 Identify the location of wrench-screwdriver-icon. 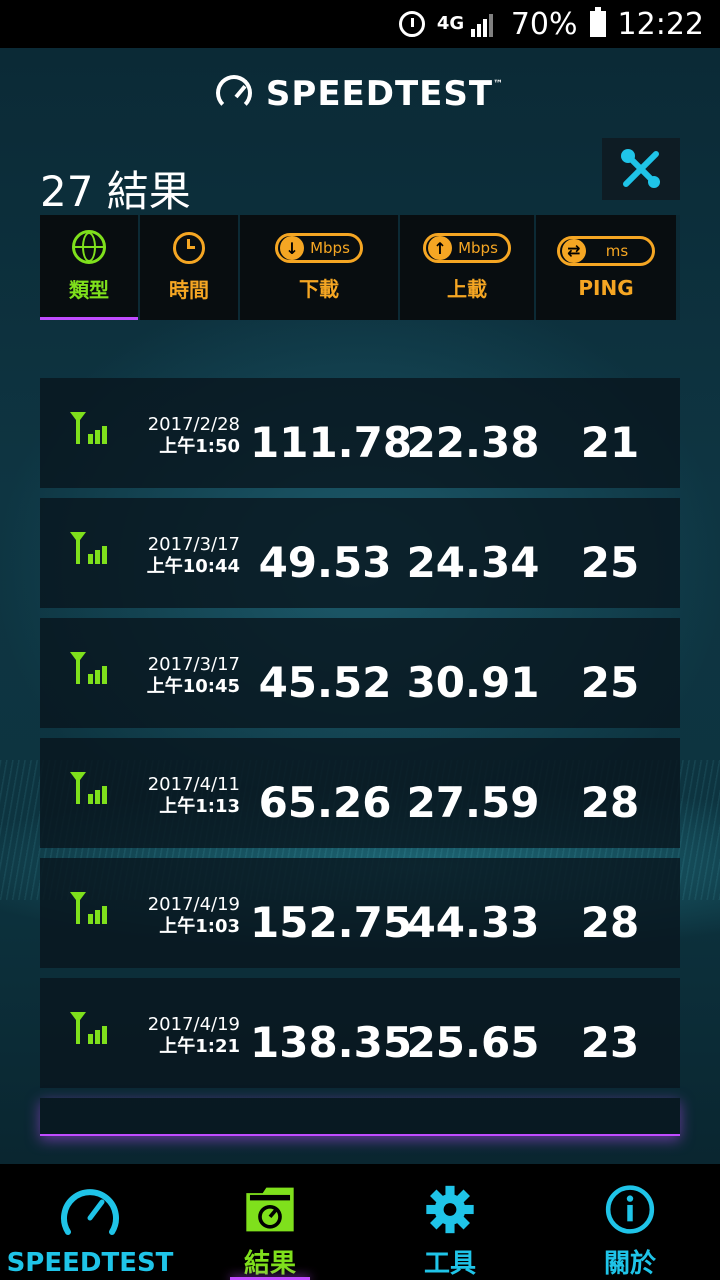
(640, 168).